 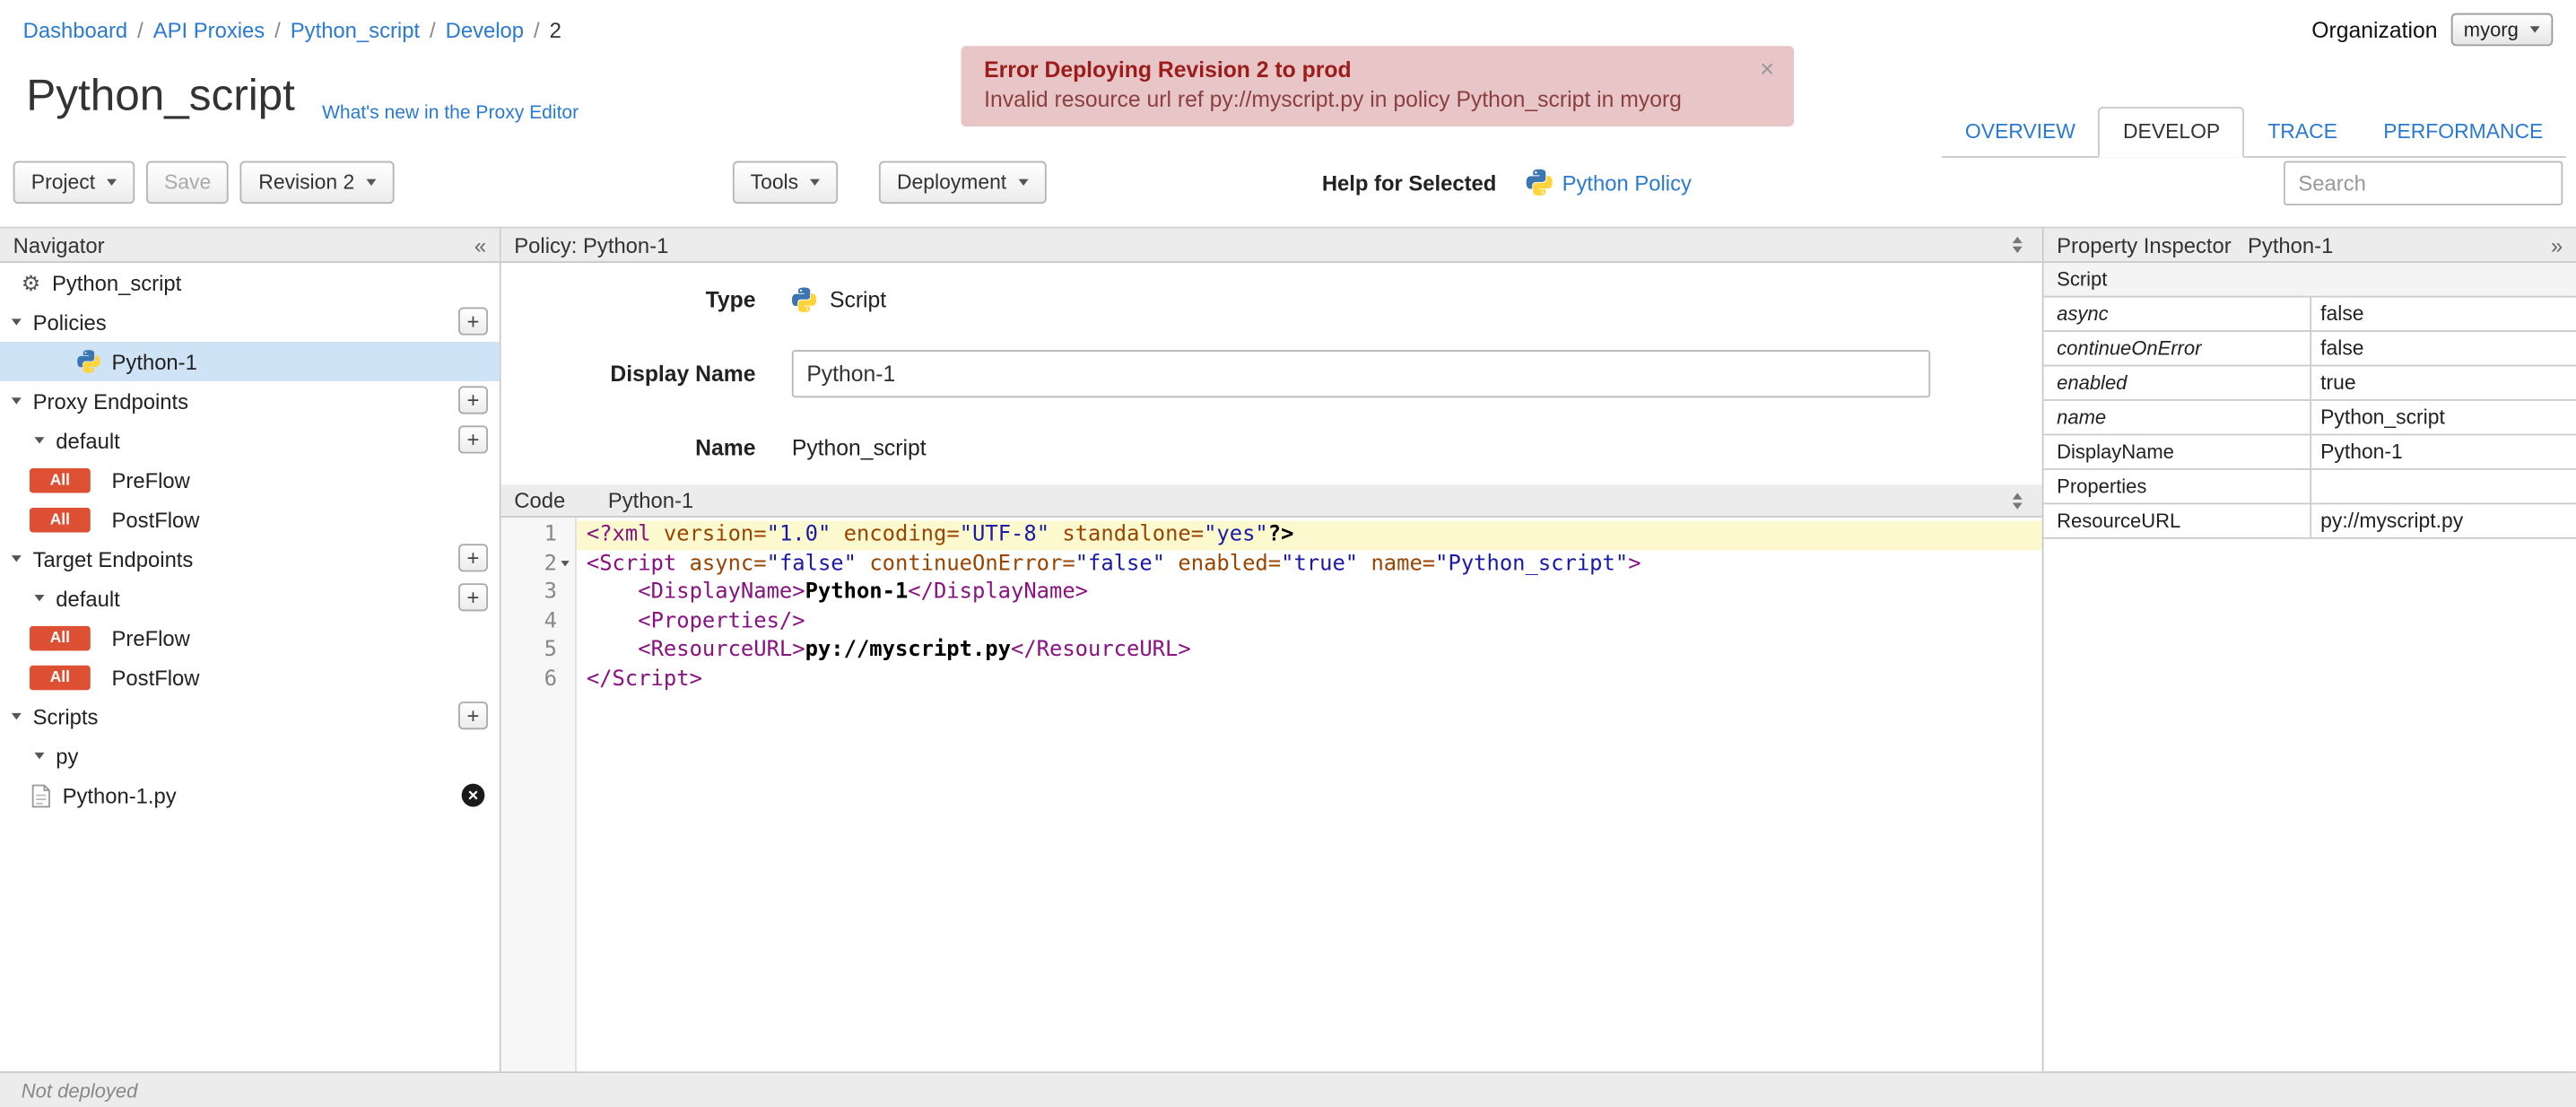 I want to click on property-value: true, so click(x=2443, y=383).